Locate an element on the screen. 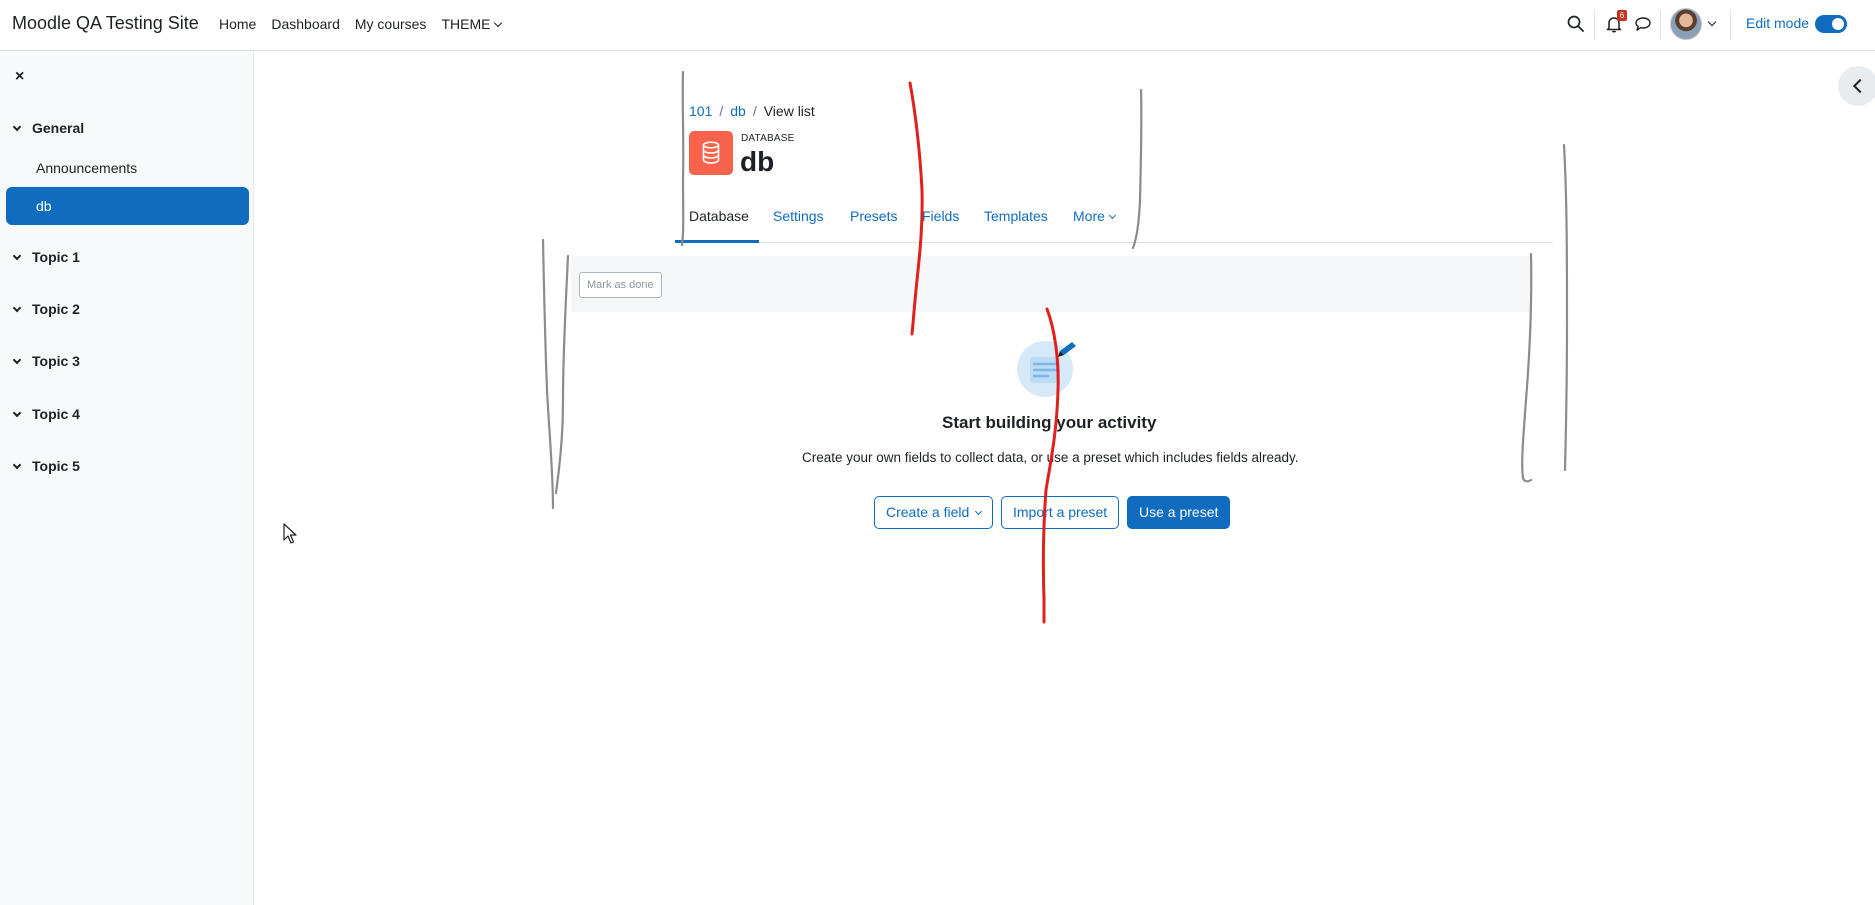 The height and width of the screenshot is (905, 1875). mouse-cursor-icon is located at coordinates (290, 533).